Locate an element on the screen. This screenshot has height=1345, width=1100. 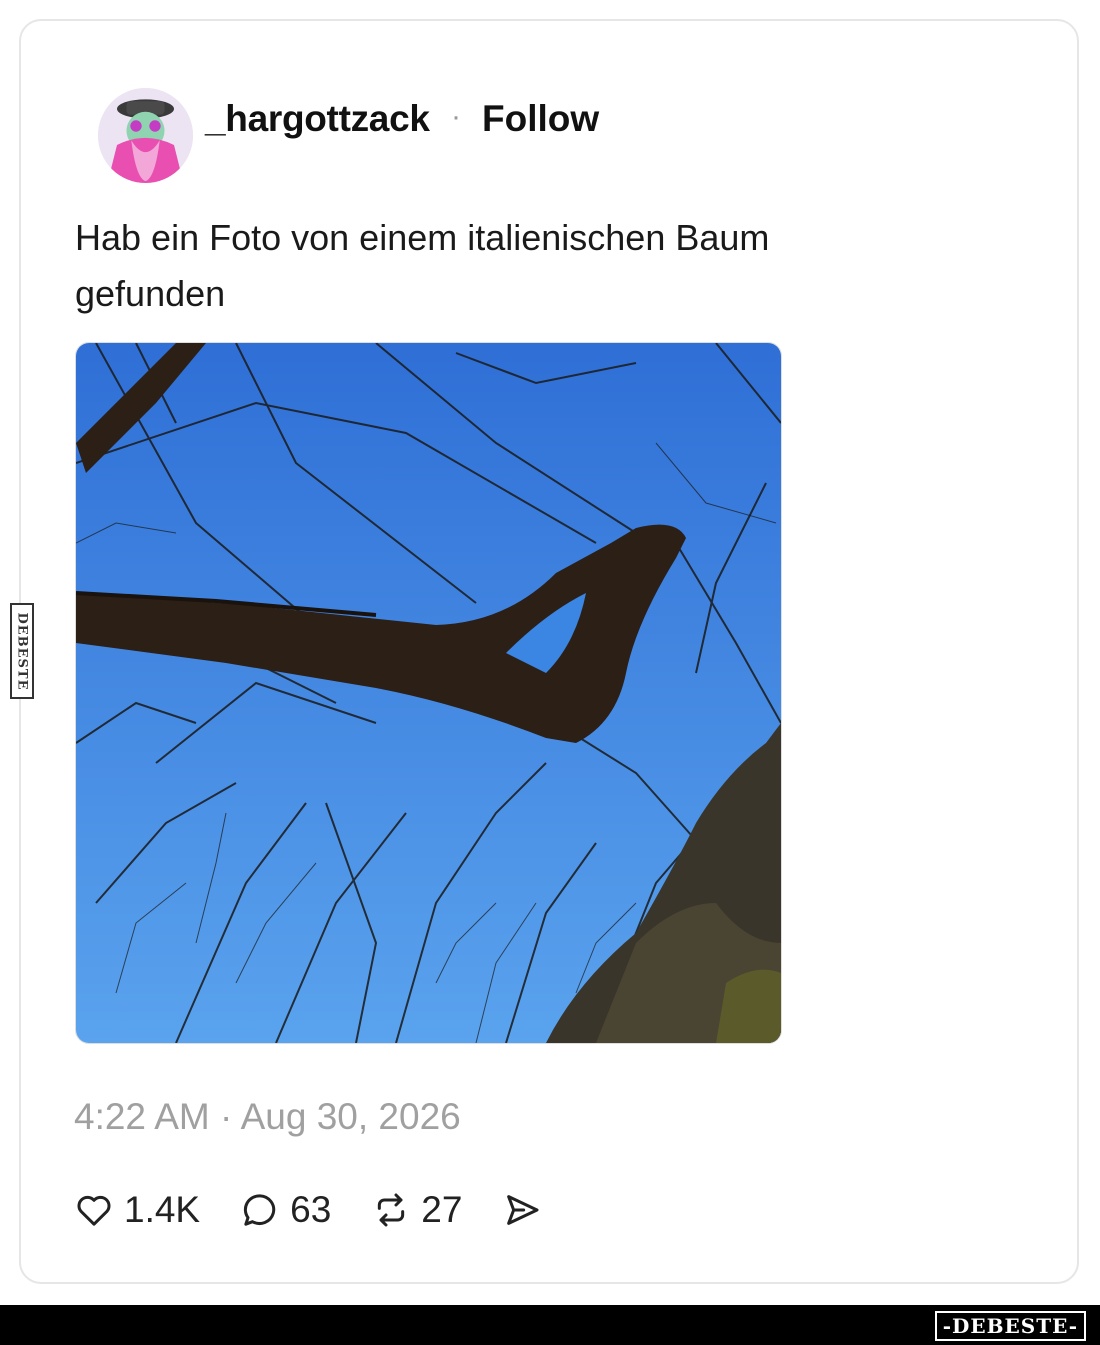
post-timestamp: 4:22 AM · Aug 30, 2026 is located at coordinates (267, 1116).